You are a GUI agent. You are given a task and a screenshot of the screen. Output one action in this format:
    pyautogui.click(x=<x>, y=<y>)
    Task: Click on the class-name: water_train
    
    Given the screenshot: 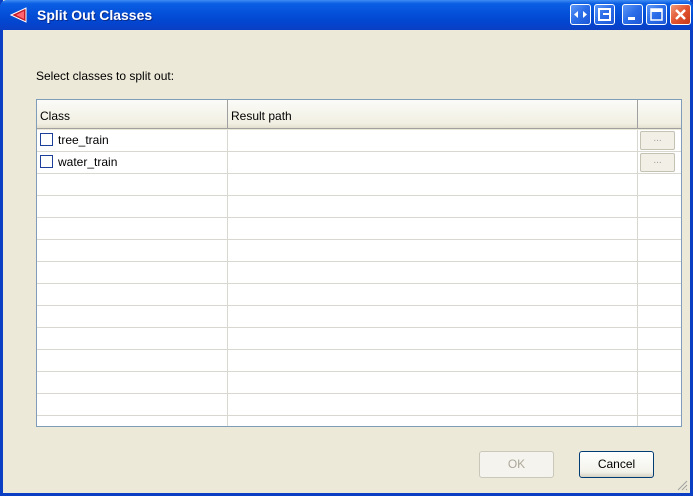 What is the action you would take?
    pyautogui.click(x=88, y=162)
    